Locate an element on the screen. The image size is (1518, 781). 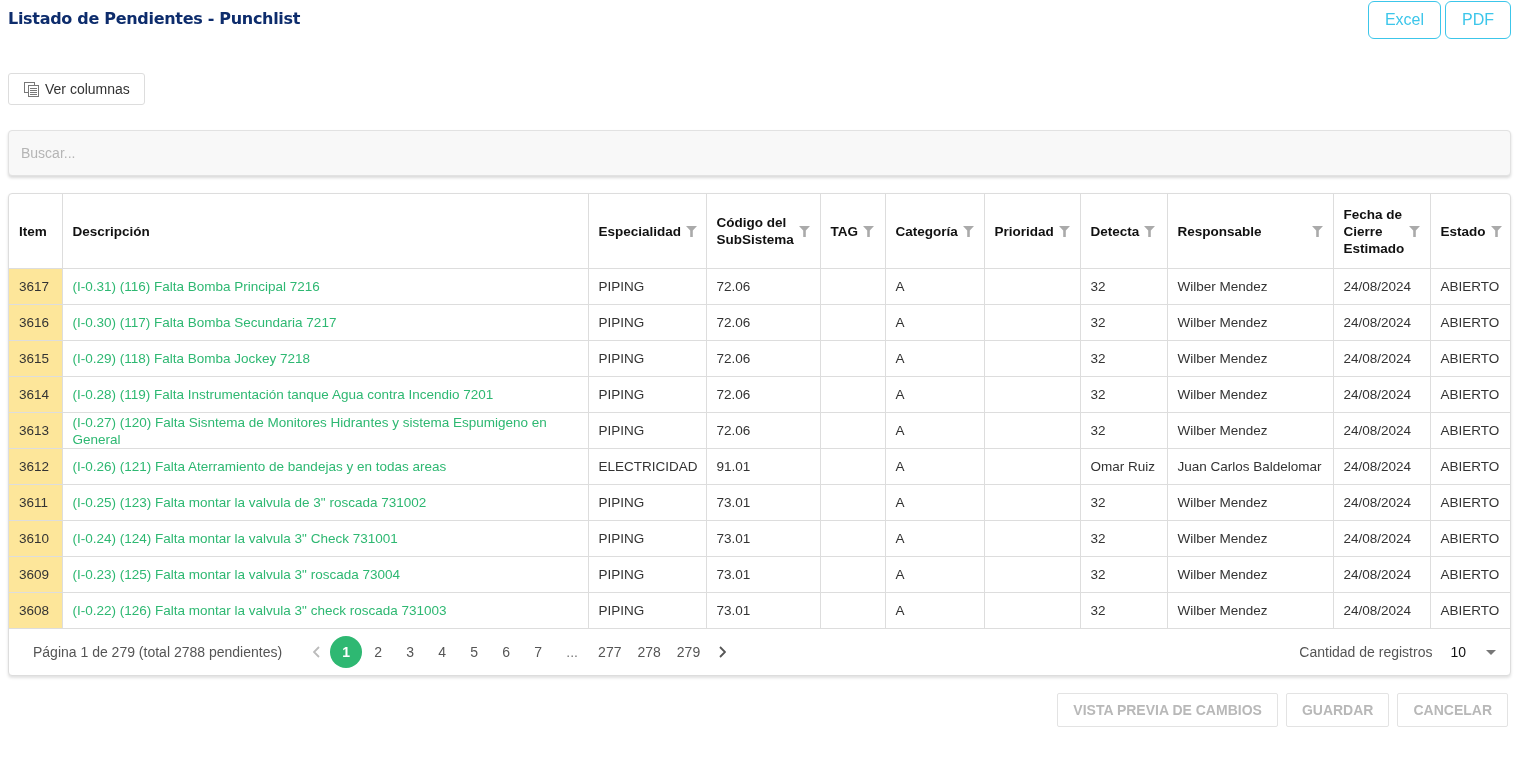
description-link: (I-0.30) (117) Falta Bomba Secundaria 7217 is located at coordinates (325, 322).